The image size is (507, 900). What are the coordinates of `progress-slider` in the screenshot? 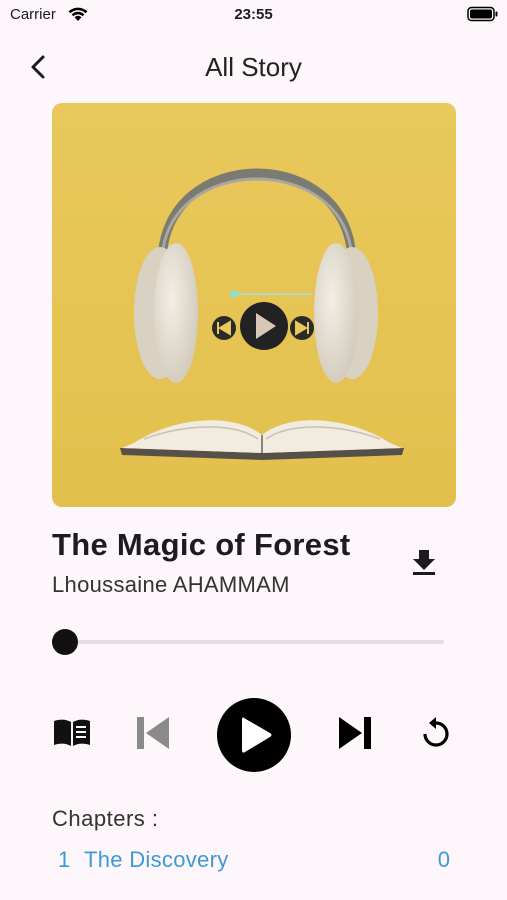 It's located at (248, 642).